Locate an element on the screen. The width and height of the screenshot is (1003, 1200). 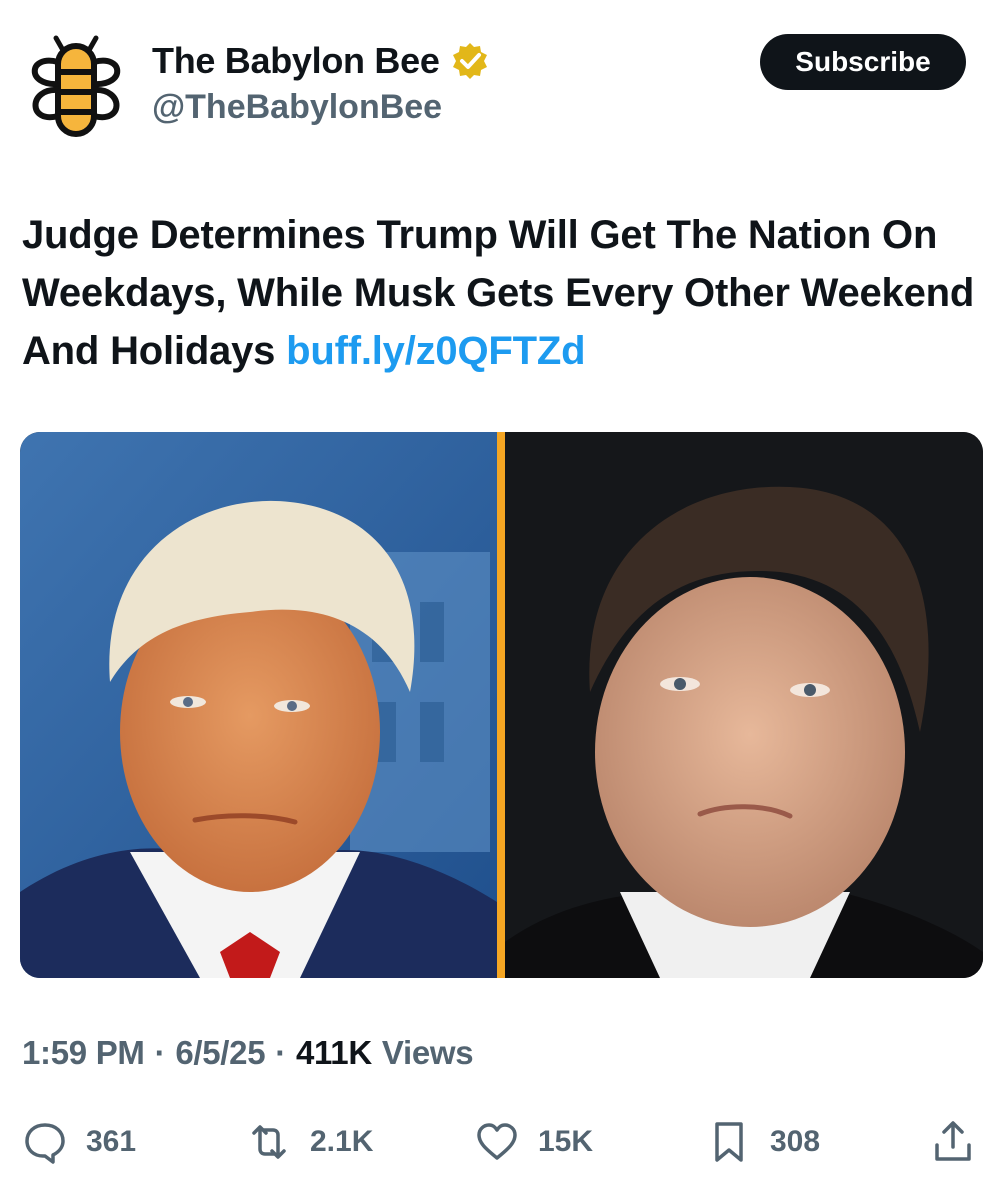
media-divider is located at coordinates (501, 705).